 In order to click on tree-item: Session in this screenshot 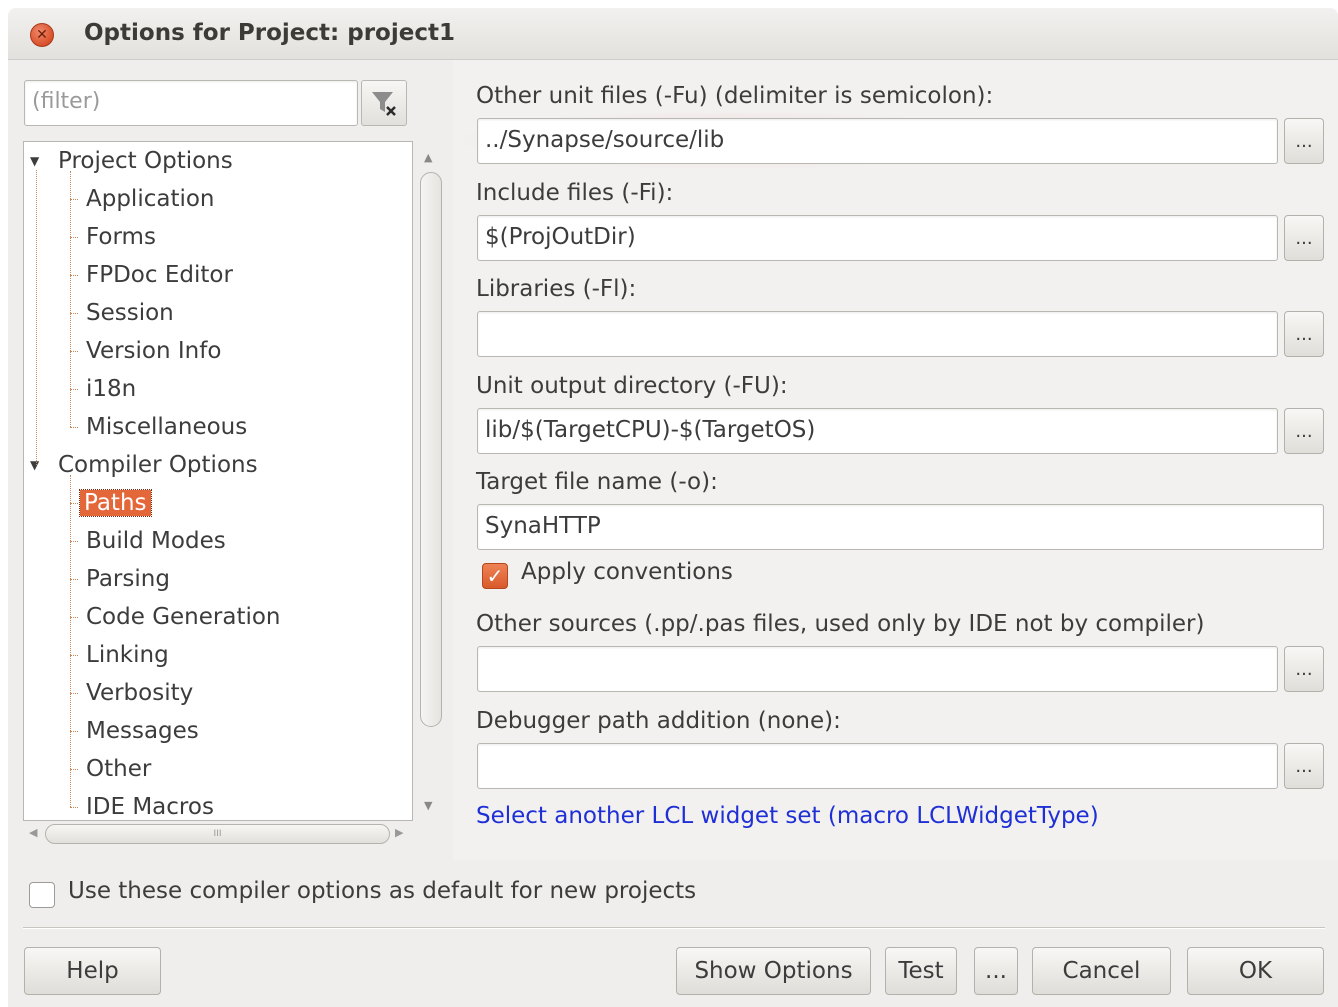, I will do `click(130, 313)`.